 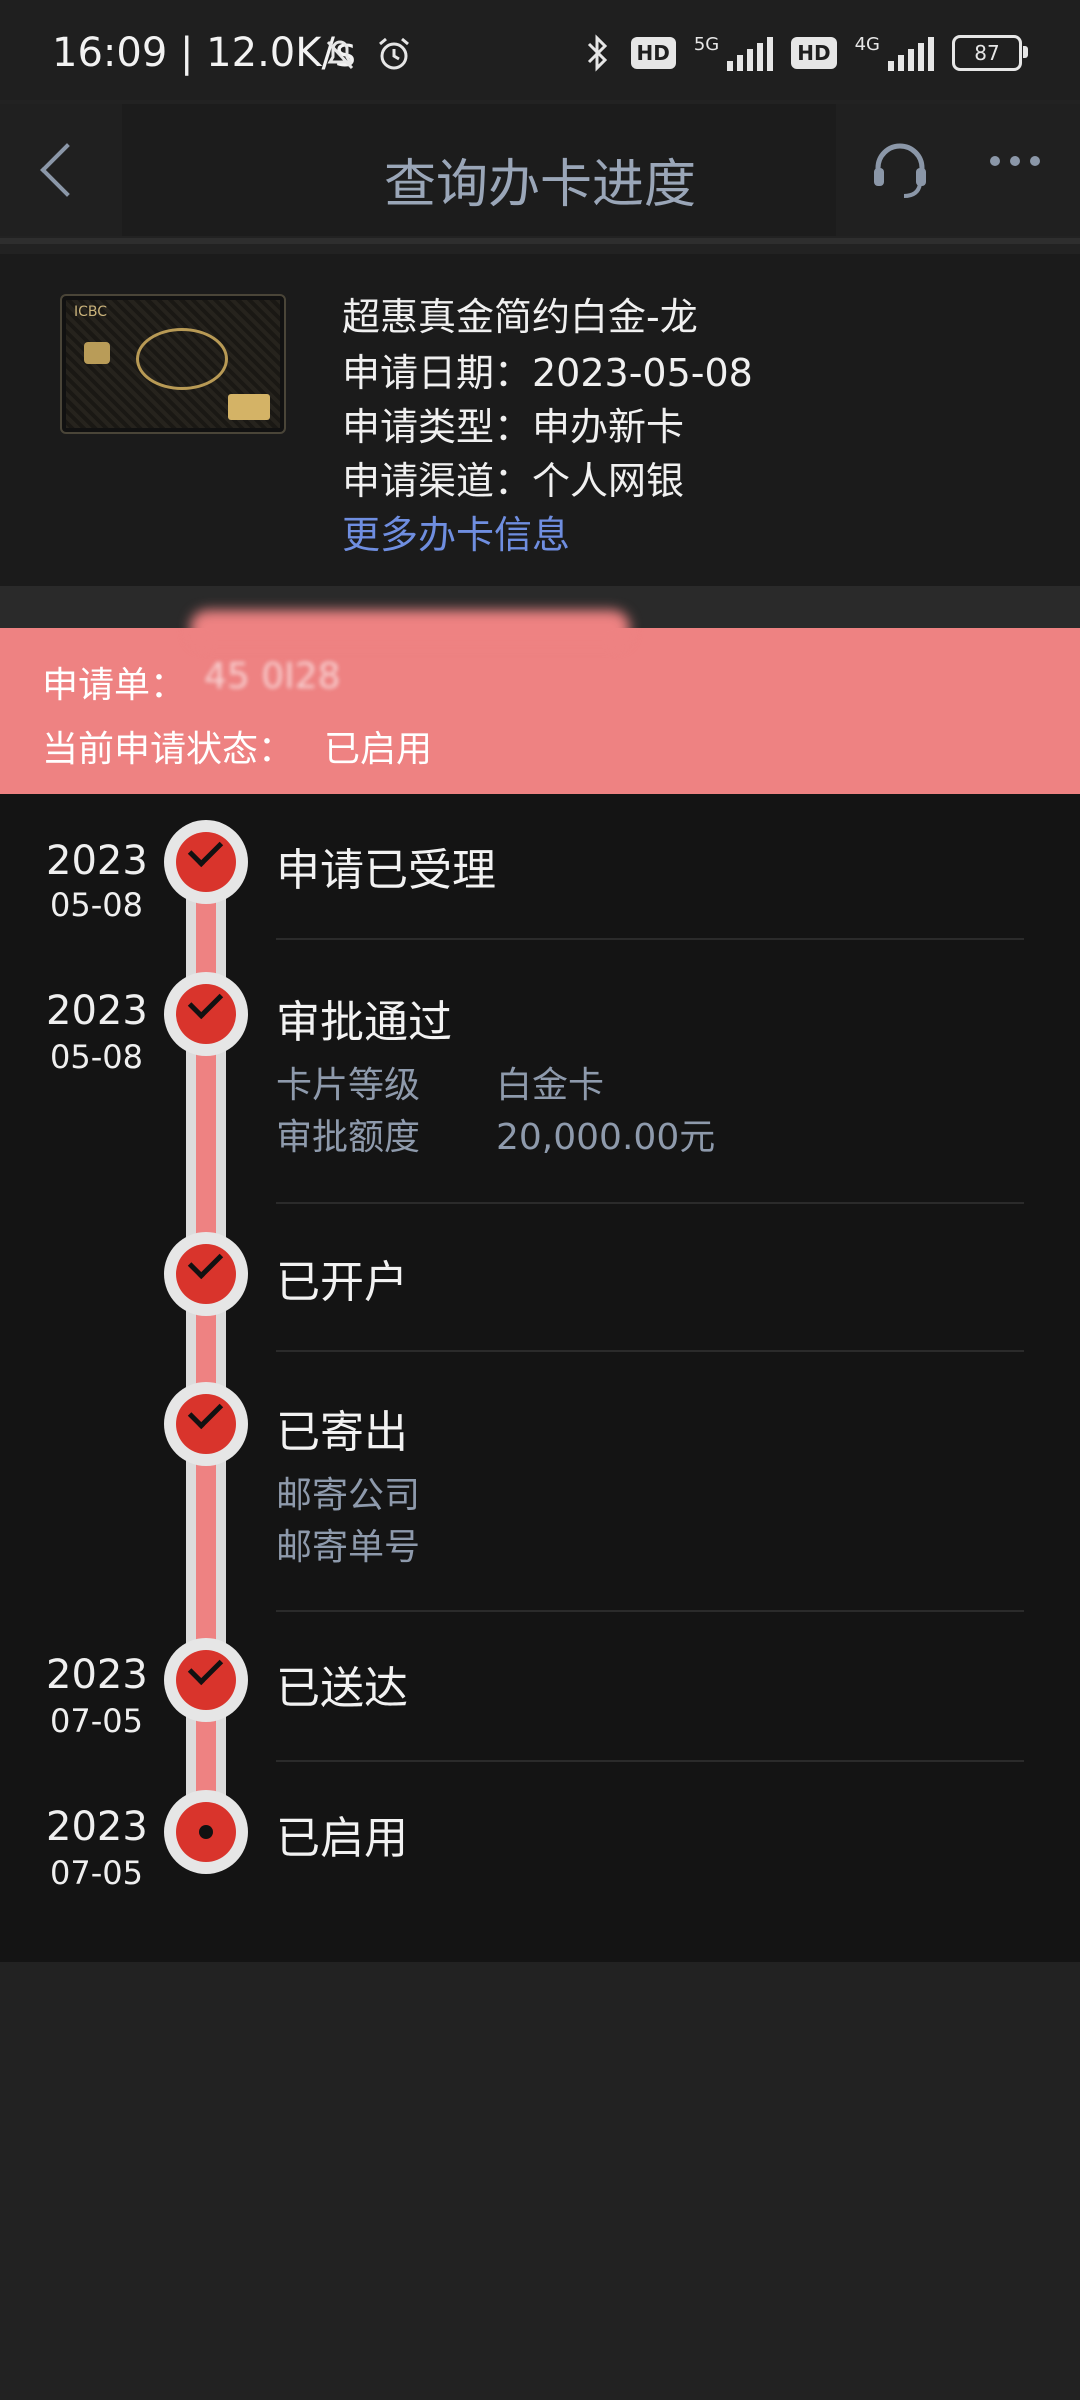 What do you see at coordinates (378, 749) in the screenshot?
I see `current-state-value: 已启用` at bounding box center [378, 749].